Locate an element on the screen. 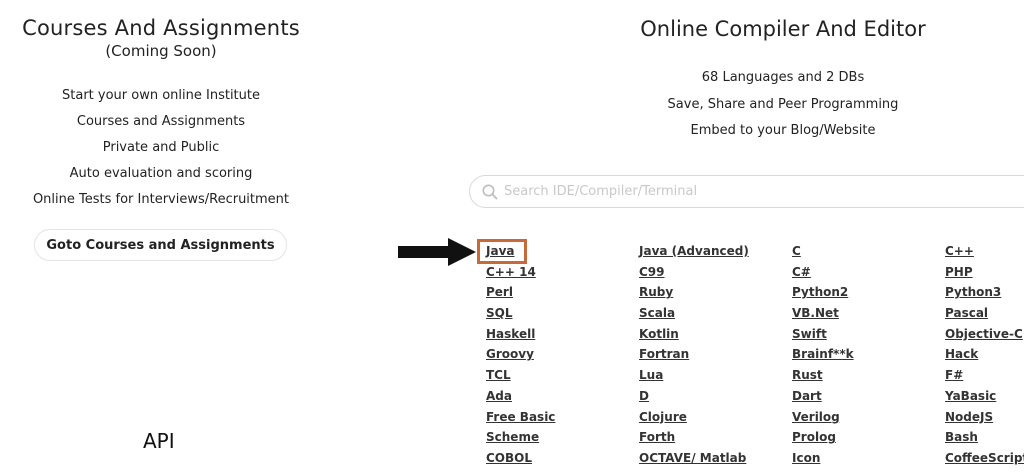 The height and width of the screenshot is (472, 1024). language-link: Python2 is located at coordinates (868, 294).